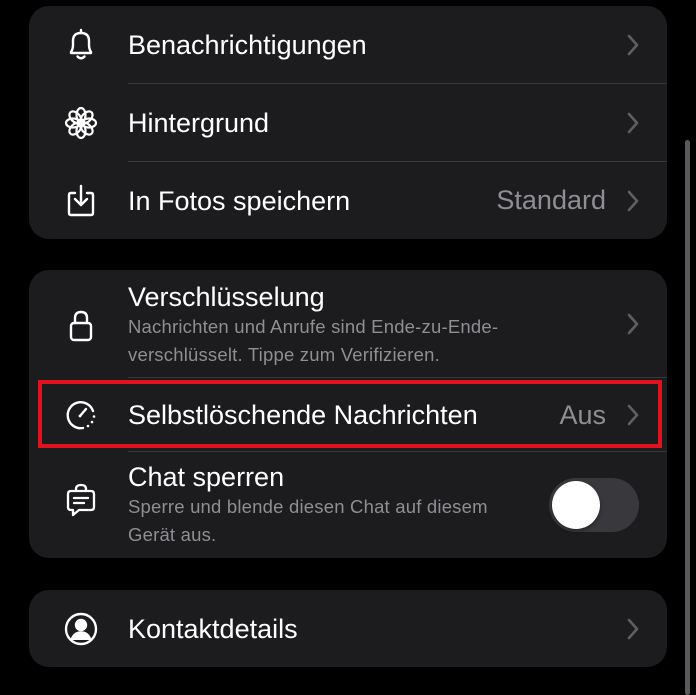  What do you see at coordinates (81, 415) in the screenshot?
I see `timer-icon` at bounding box center [81, 415].